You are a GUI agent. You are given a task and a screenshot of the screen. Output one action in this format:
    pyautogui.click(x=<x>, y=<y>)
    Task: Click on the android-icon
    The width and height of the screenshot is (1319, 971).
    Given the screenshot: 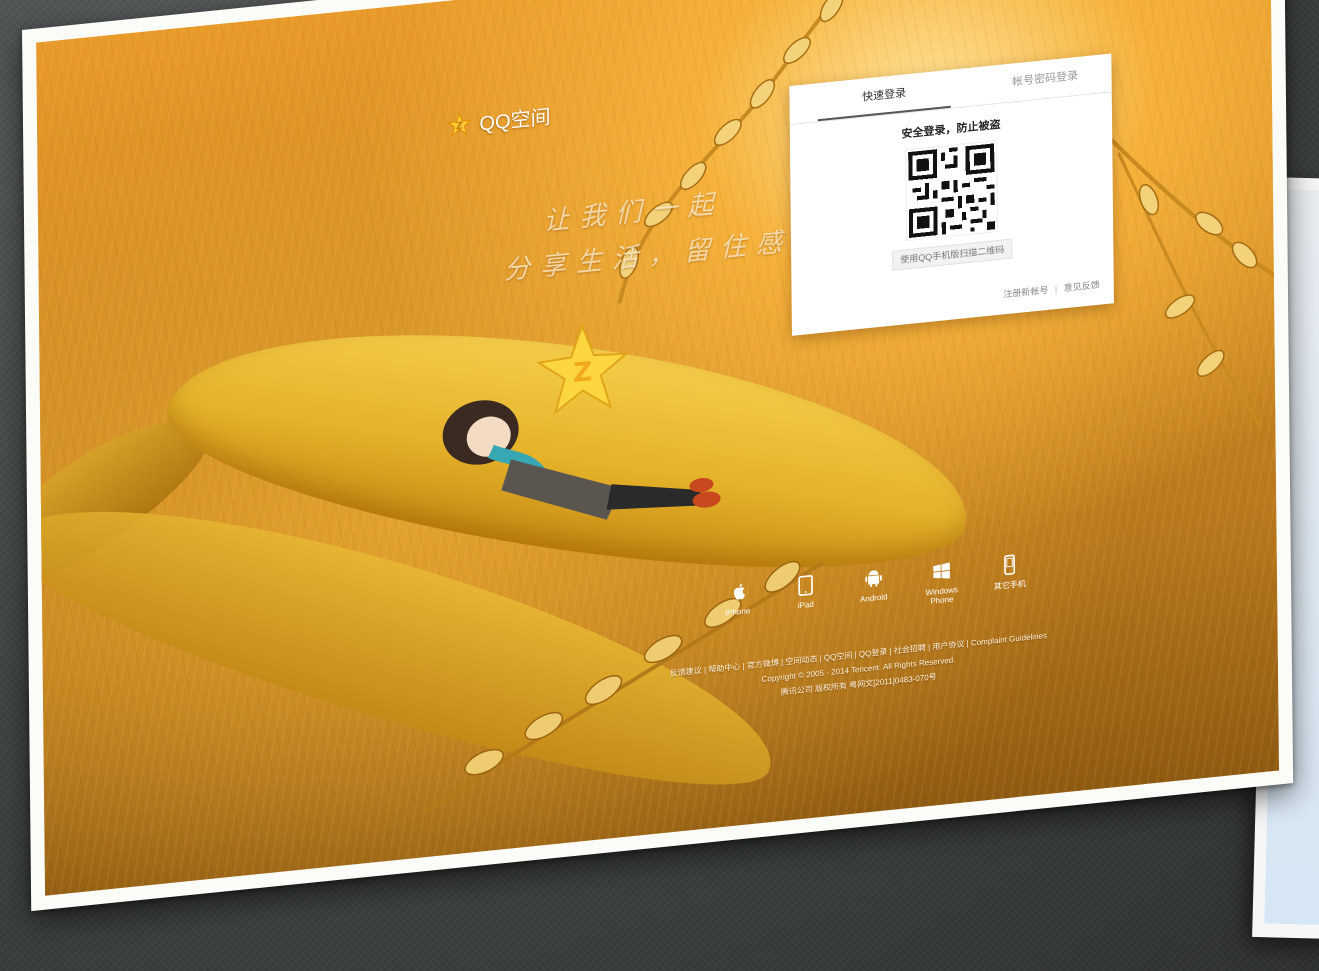 What is the action you would take?
    pyautogui.click(x=873, y=579)
    